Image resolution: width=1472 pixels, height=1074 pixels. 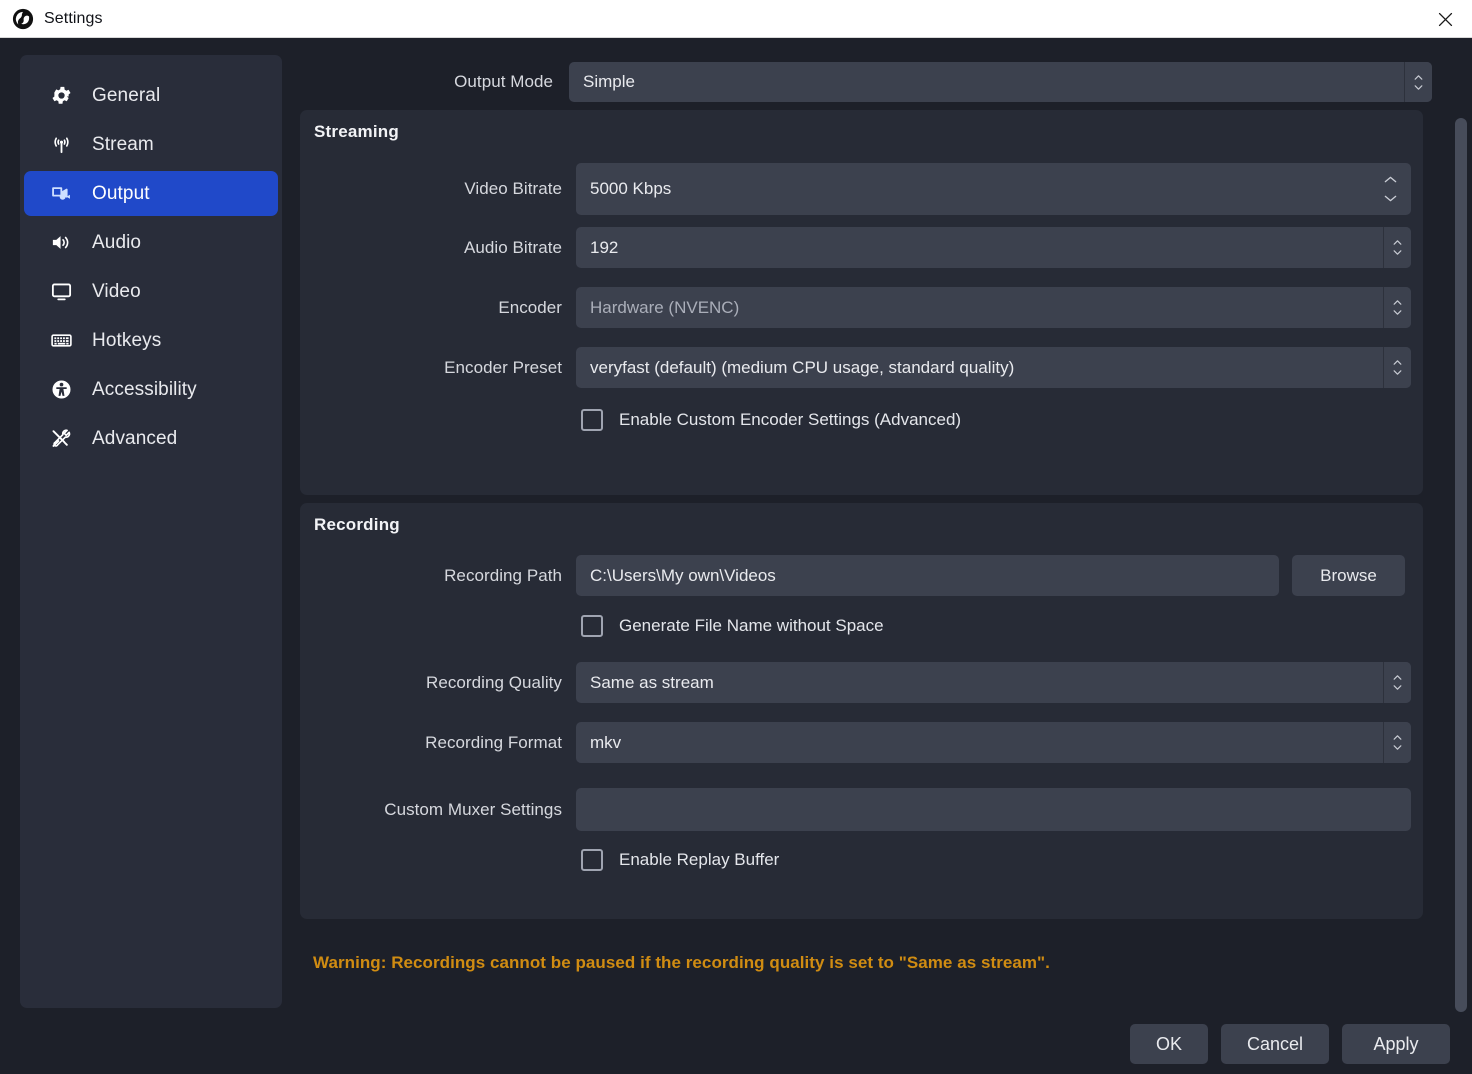 I want to click on audio-bitrate-label: Audio Bitrate, so click(x=513, y=247).